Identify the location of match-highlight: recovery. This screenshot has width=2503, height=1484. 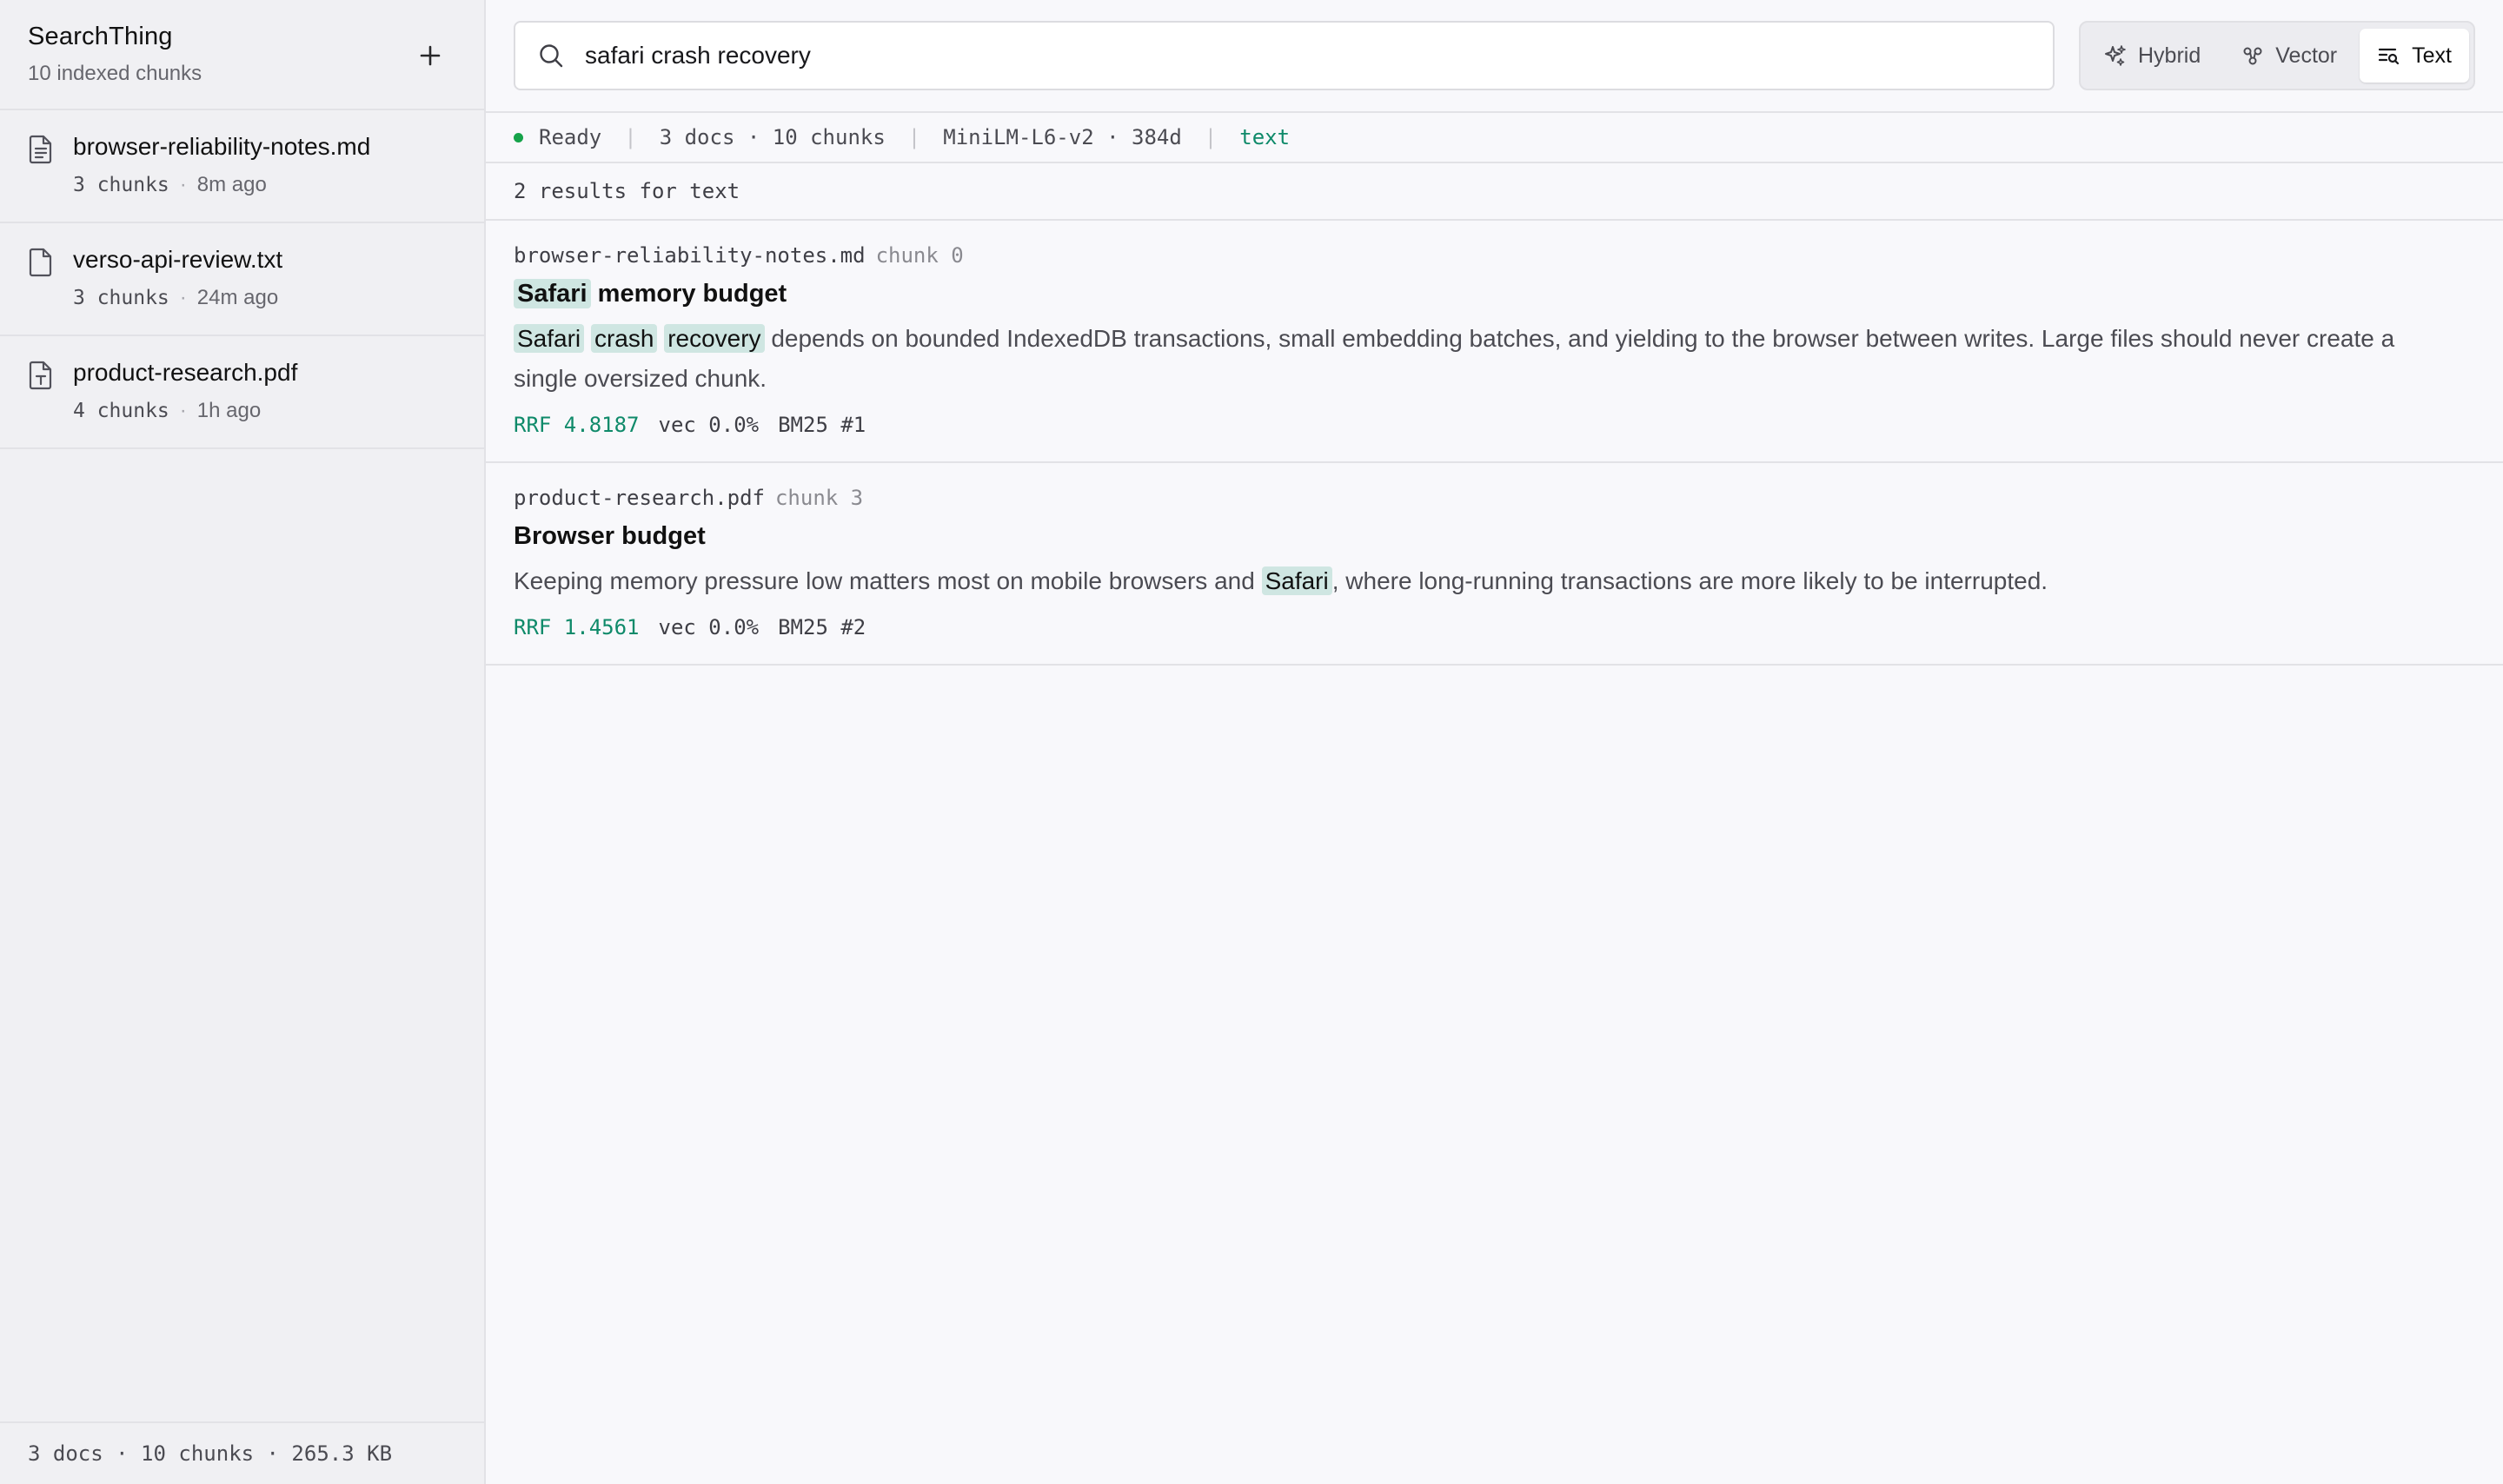
(714, 338).